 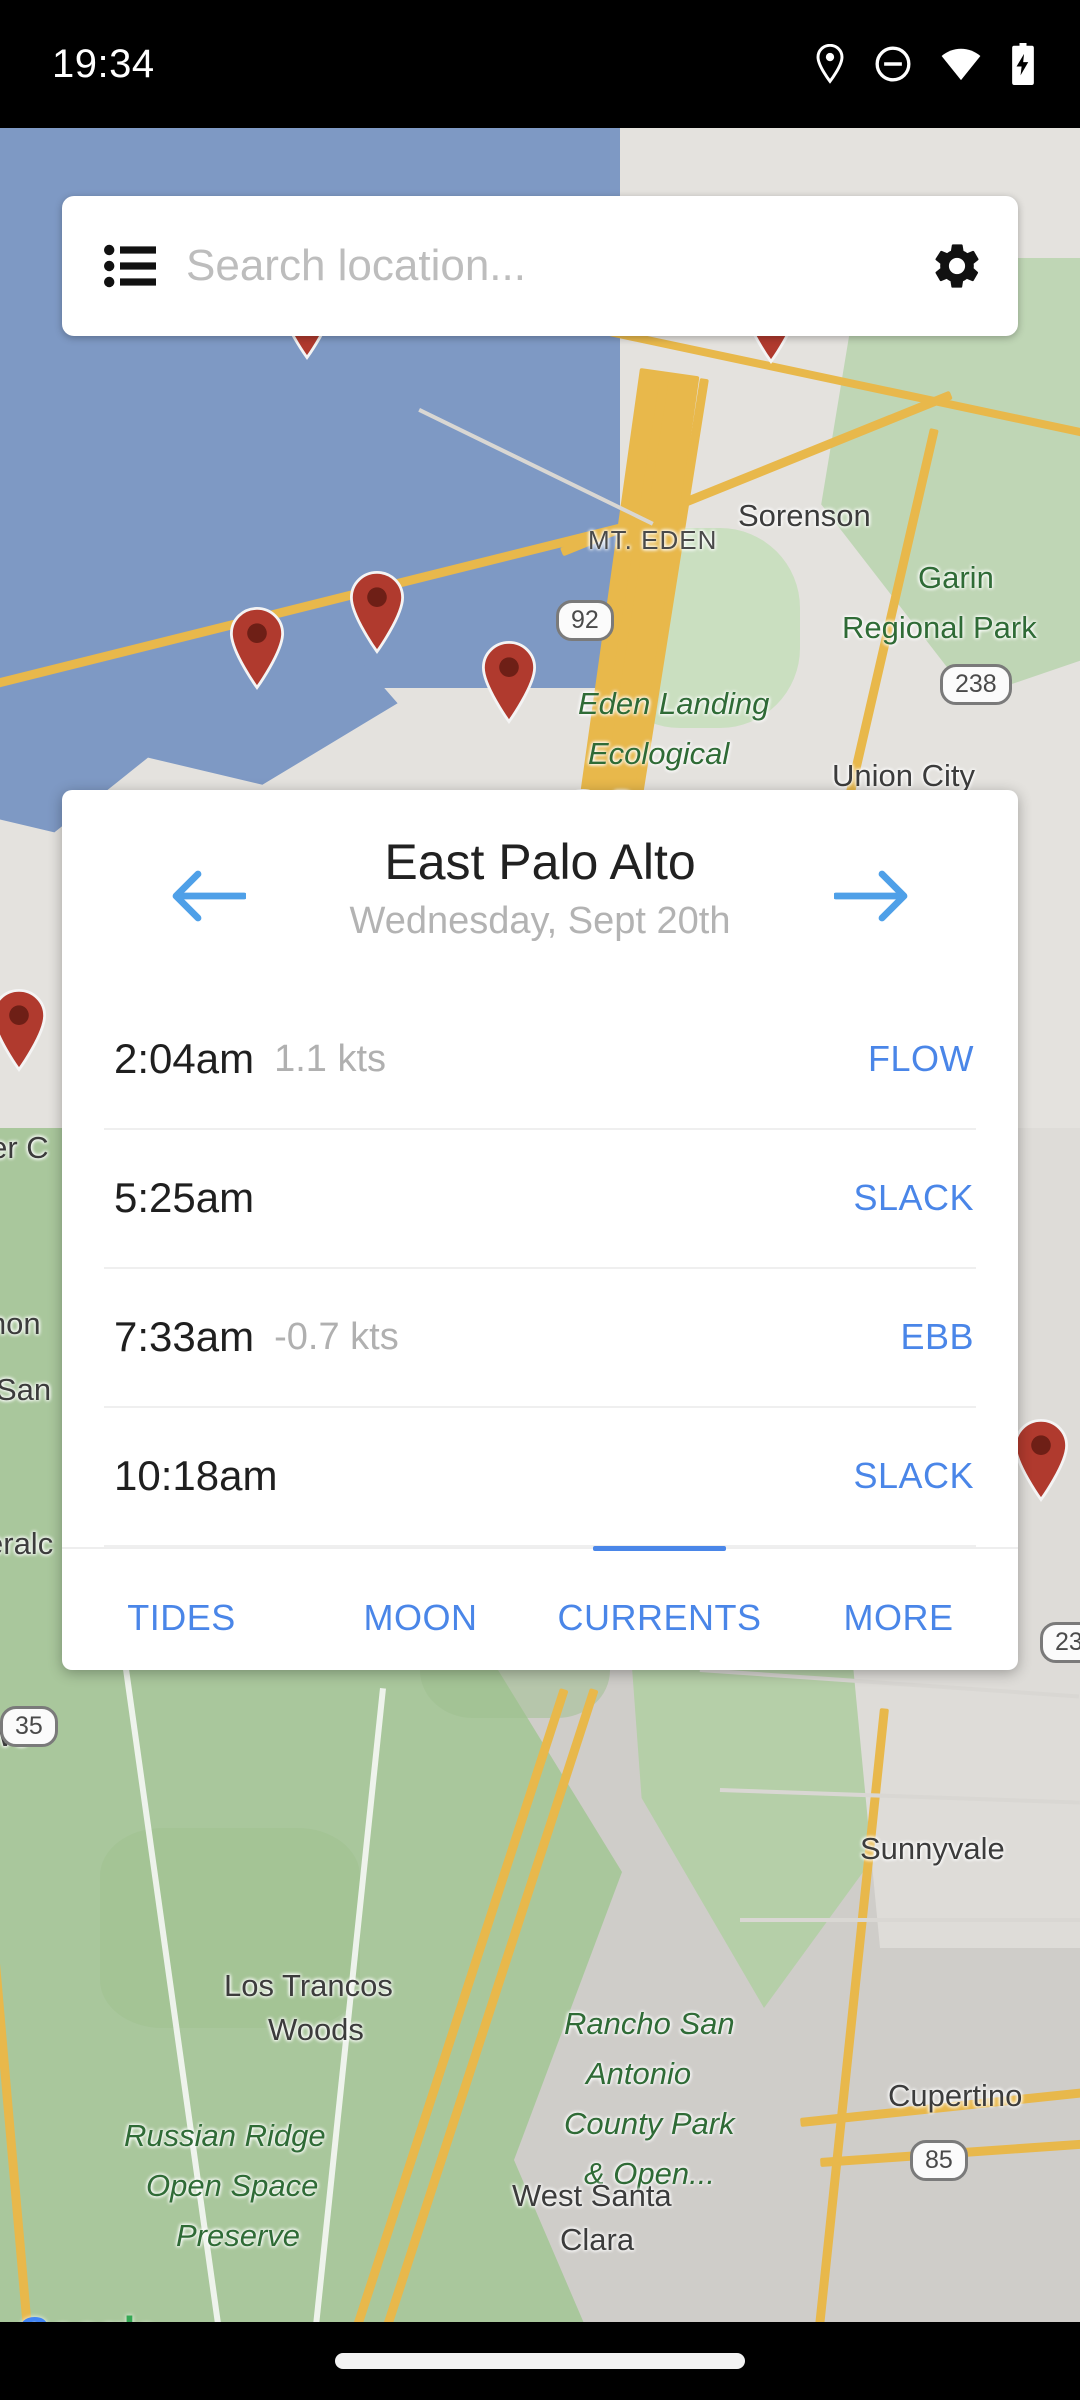 What do you see at coordinates (893, 64) in the screenshot?
I see `do-not-disturb-icon` at bounding box center [893, 64].